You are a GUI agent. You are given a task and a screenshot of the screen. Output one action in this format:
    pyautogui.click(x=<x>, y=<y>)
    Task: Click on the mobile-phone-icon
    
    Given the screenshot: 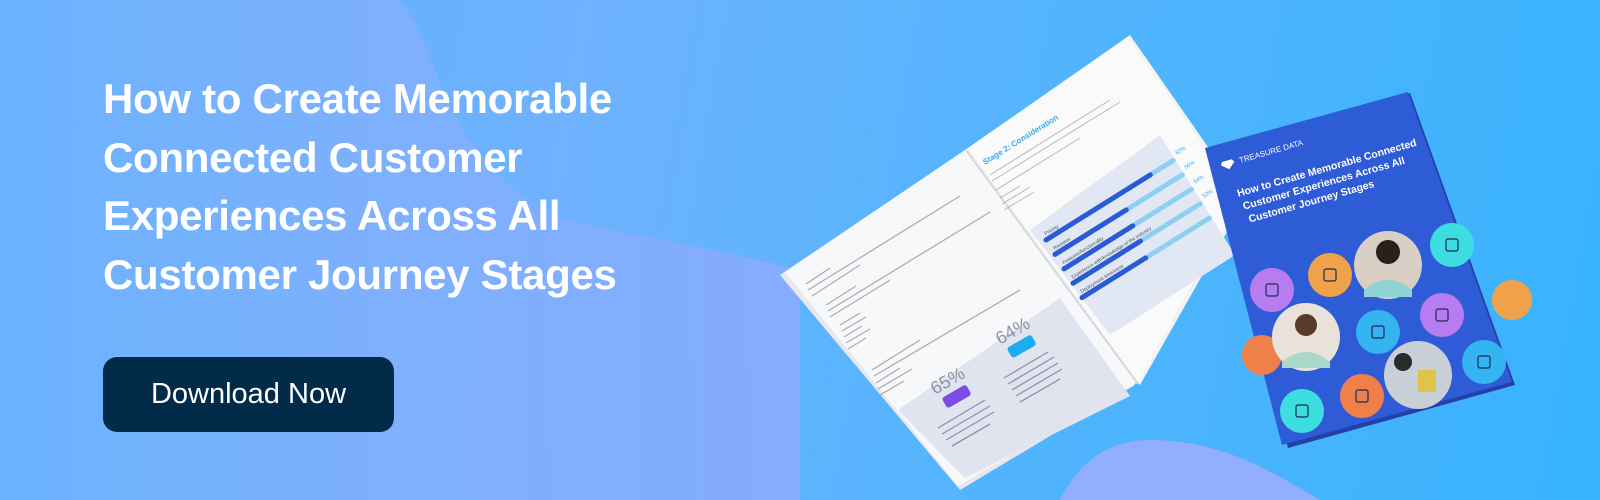 What is the action you would take?
    pyautogui.click(x=1302, y=411)
    